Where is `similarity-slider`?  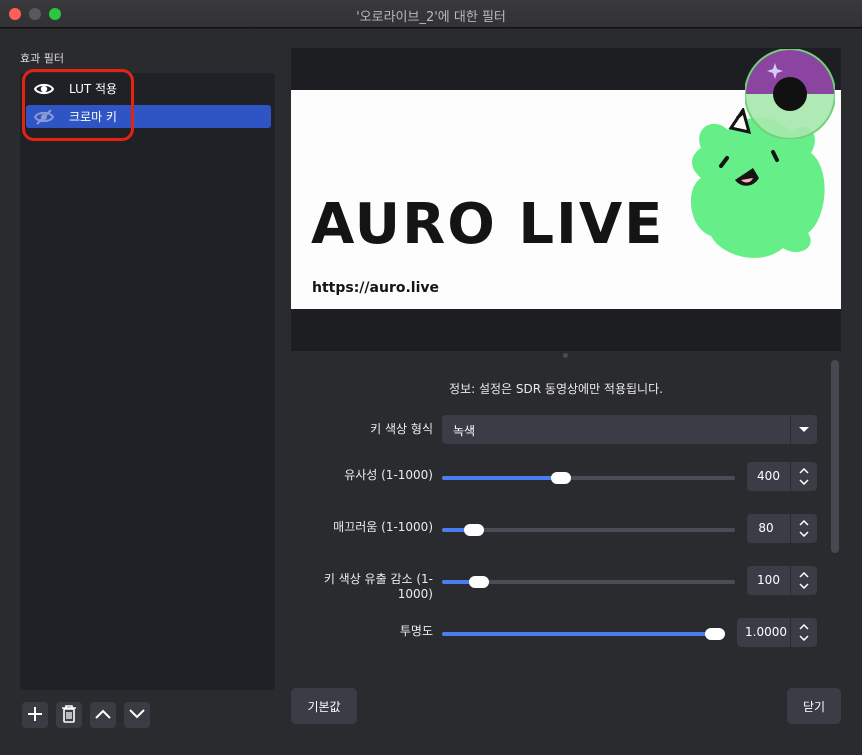 similarity-slider is located at coordinates (588, 478).